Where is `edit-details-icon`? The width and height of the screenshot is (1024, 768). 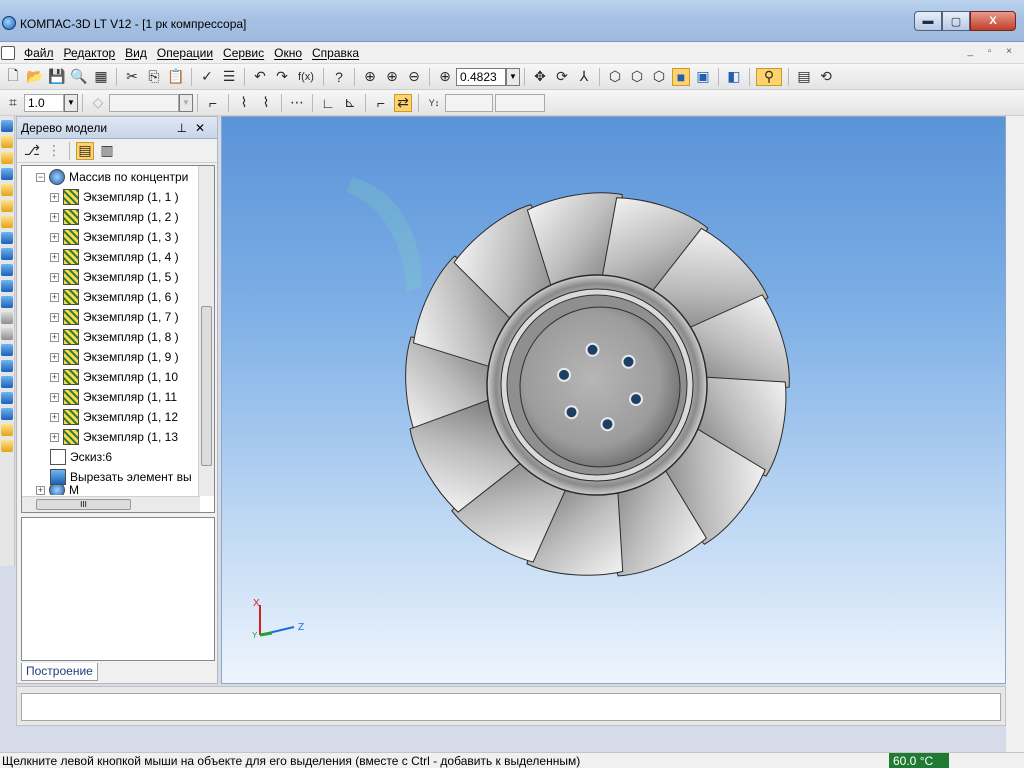
edit-details-icon is located at coordinates (7, 126).